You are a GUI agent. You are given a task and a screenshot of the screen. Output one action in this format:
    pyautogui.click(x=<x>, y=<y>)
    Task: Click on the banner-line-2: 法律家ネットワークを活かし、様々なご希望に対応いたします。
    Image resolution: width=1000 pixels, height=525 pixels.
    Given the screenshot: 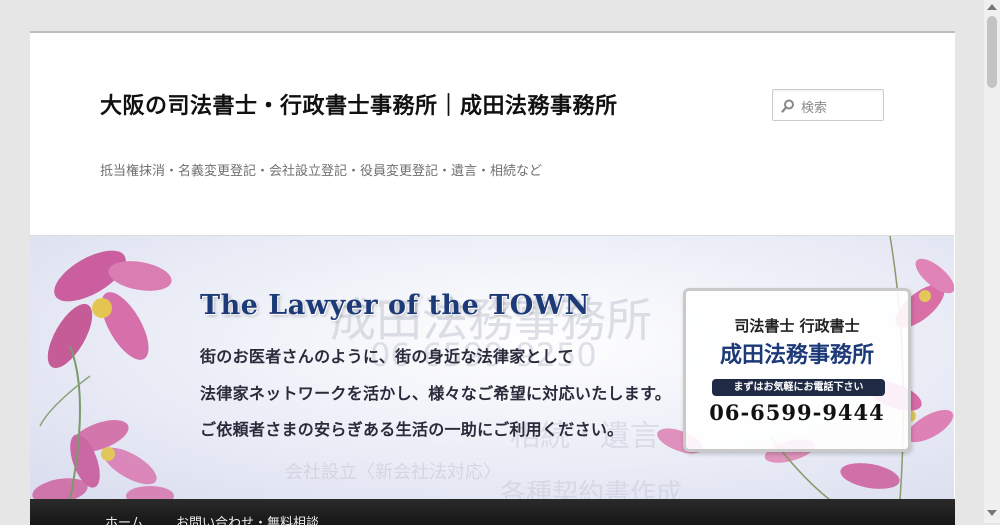 What is the action you would take?
    pyautogui.click(x=436, y=393)
    